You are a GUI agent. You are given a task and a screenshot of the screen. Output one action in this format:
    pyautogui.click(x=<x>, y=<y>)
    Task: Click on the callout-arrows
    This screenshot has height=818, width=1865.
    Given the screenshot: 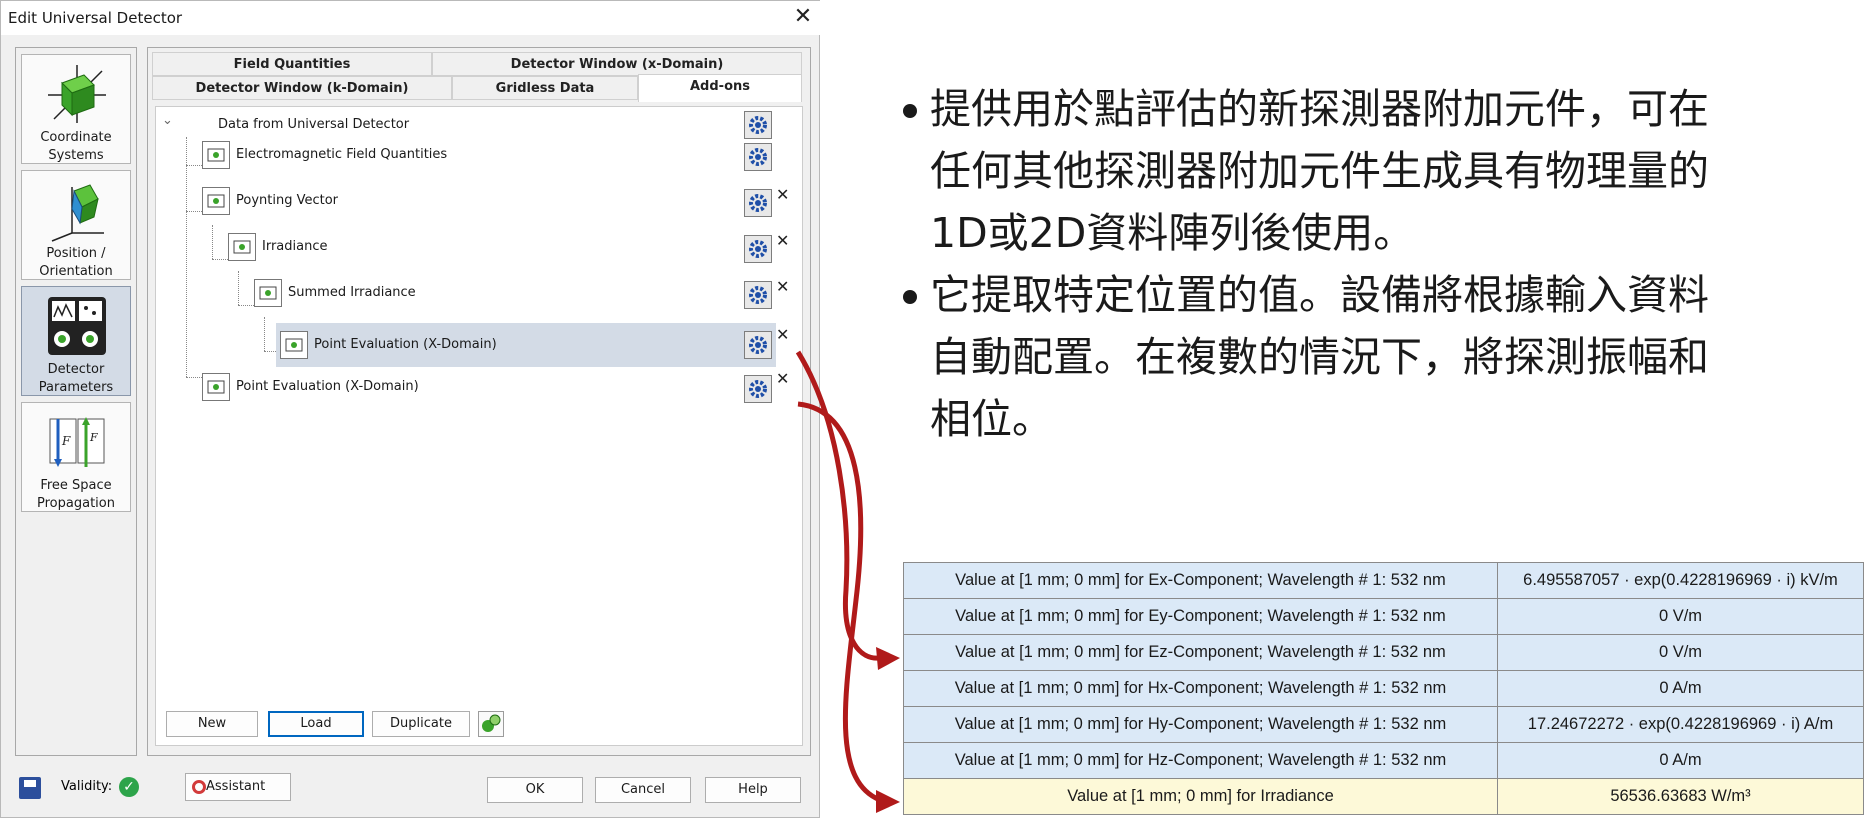 What is the action you would take?
    pyautogui.click(x=847, y=581)
    